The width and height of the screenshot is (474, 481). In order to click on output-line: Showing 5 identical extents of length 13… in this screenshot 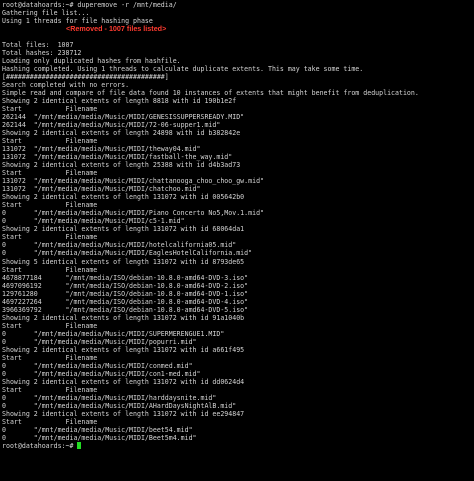, I will do `click(123, 261)`.